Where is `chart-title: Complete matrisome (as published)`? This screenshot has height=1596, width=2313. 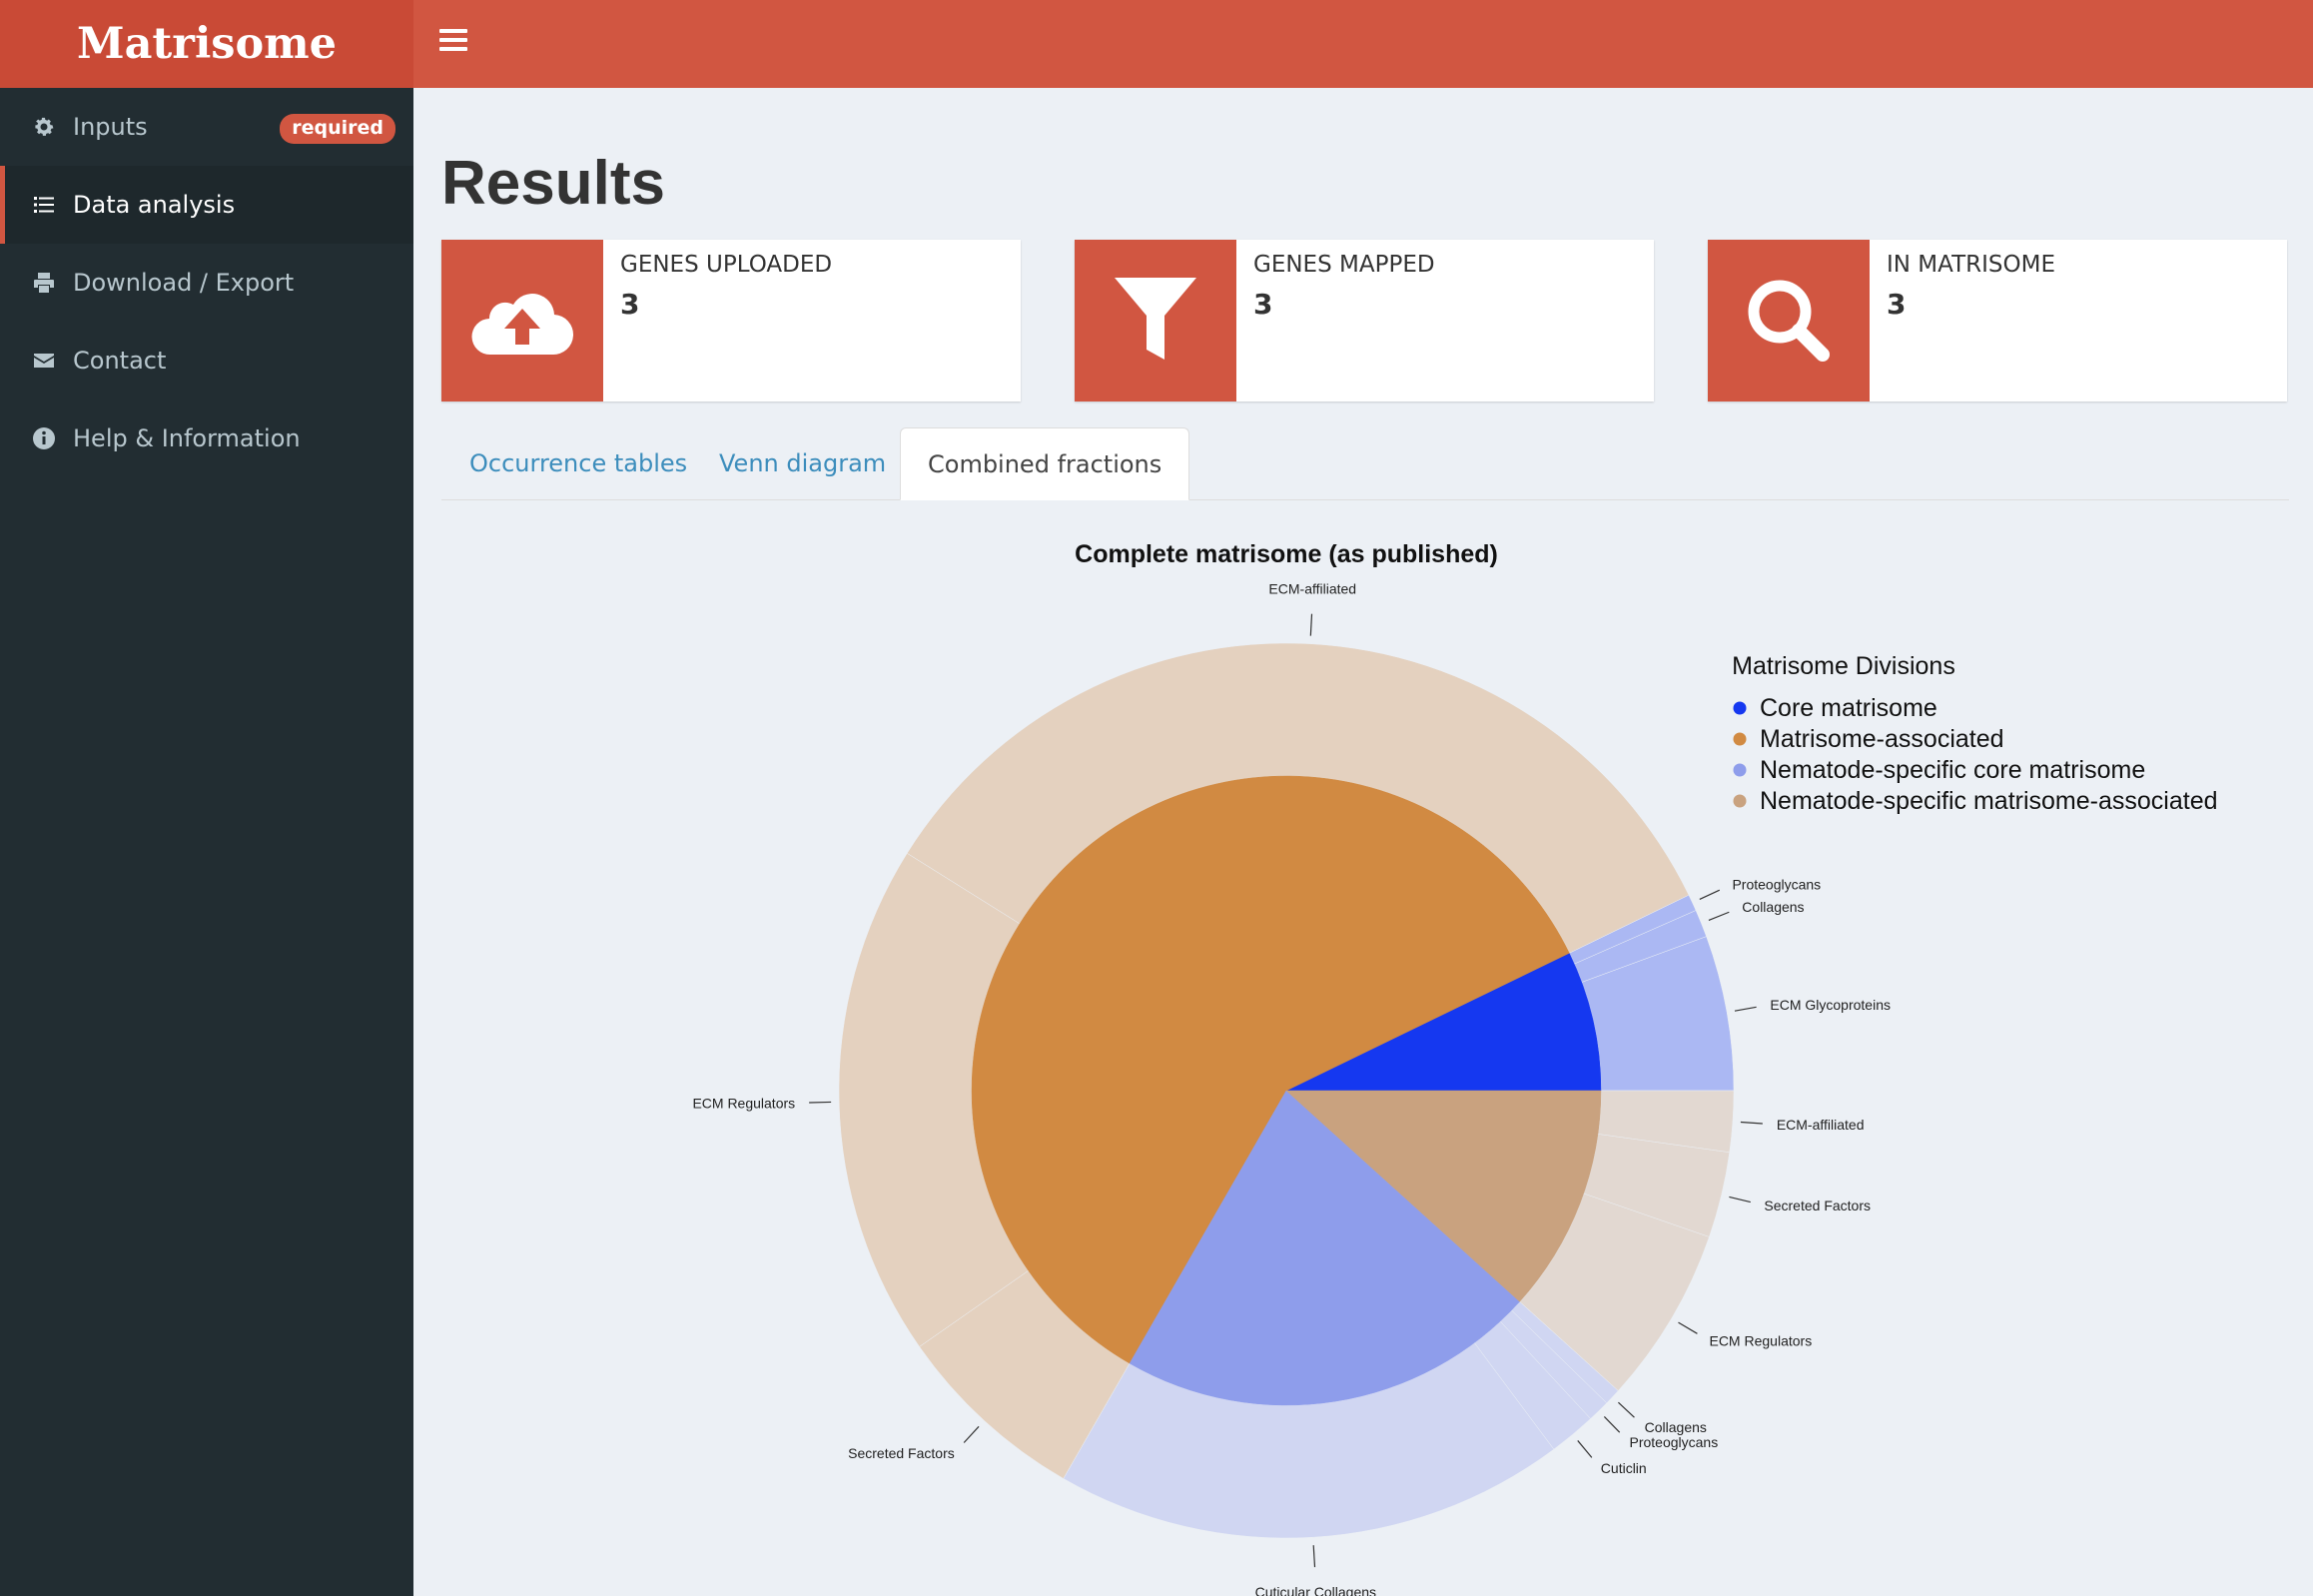
chart-title: Complete matrisome (as published) is located at coordinates (1286, 554).